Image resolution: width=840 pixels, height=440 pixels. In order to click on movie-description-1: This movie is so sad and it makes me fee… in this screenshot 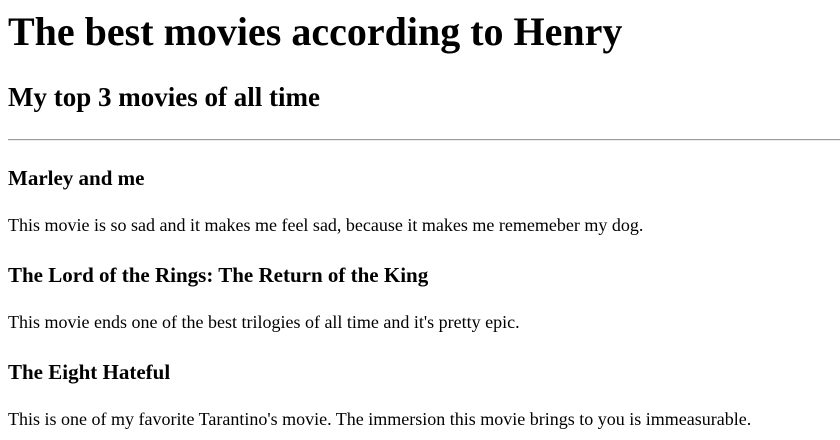, I will do `click(326, 225)`.